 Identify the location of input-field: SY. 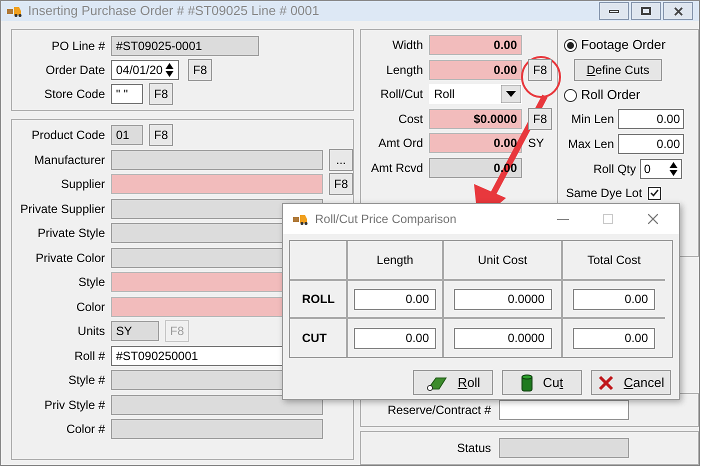
(135, 331).